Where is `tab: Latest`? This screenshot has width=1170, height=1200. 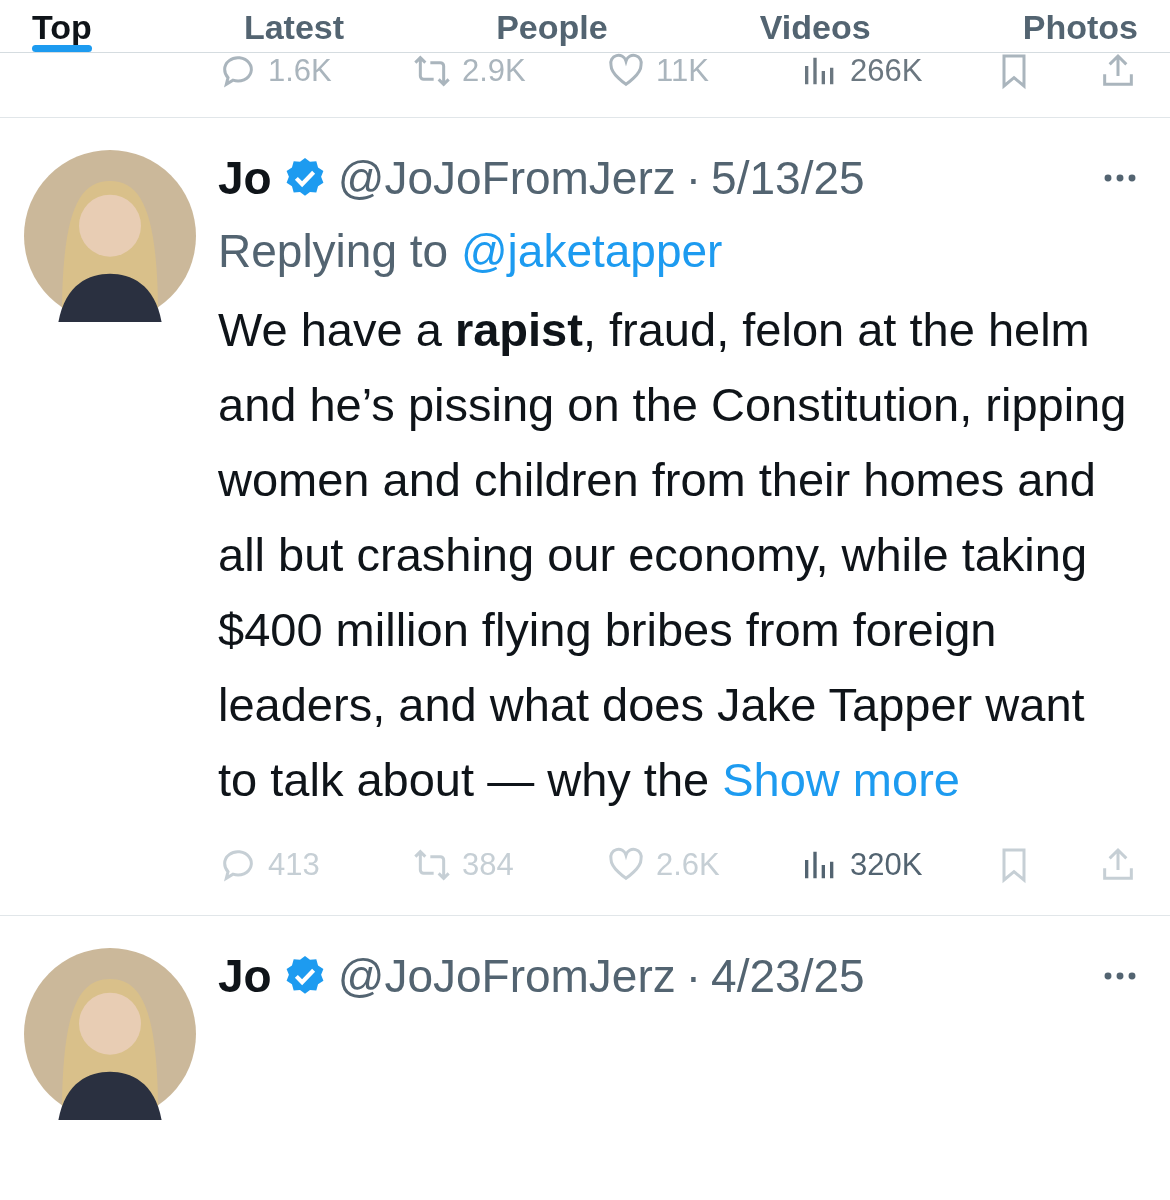 tab: Latest is located at coordinates (294, 26).